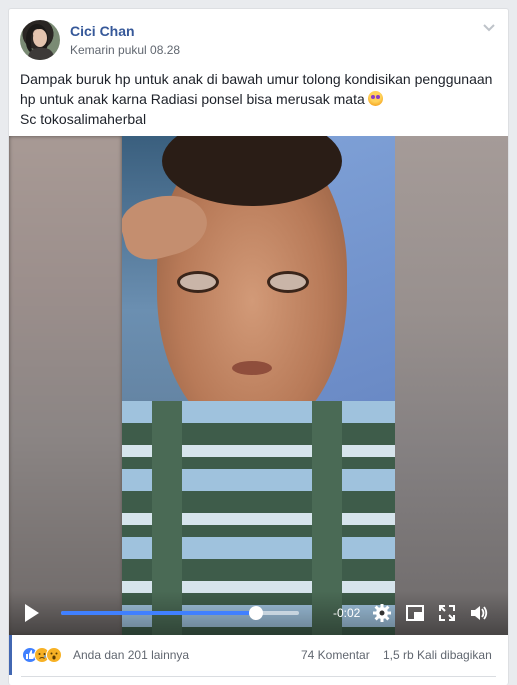  I want to click on gear-icon, so click(382, 613).